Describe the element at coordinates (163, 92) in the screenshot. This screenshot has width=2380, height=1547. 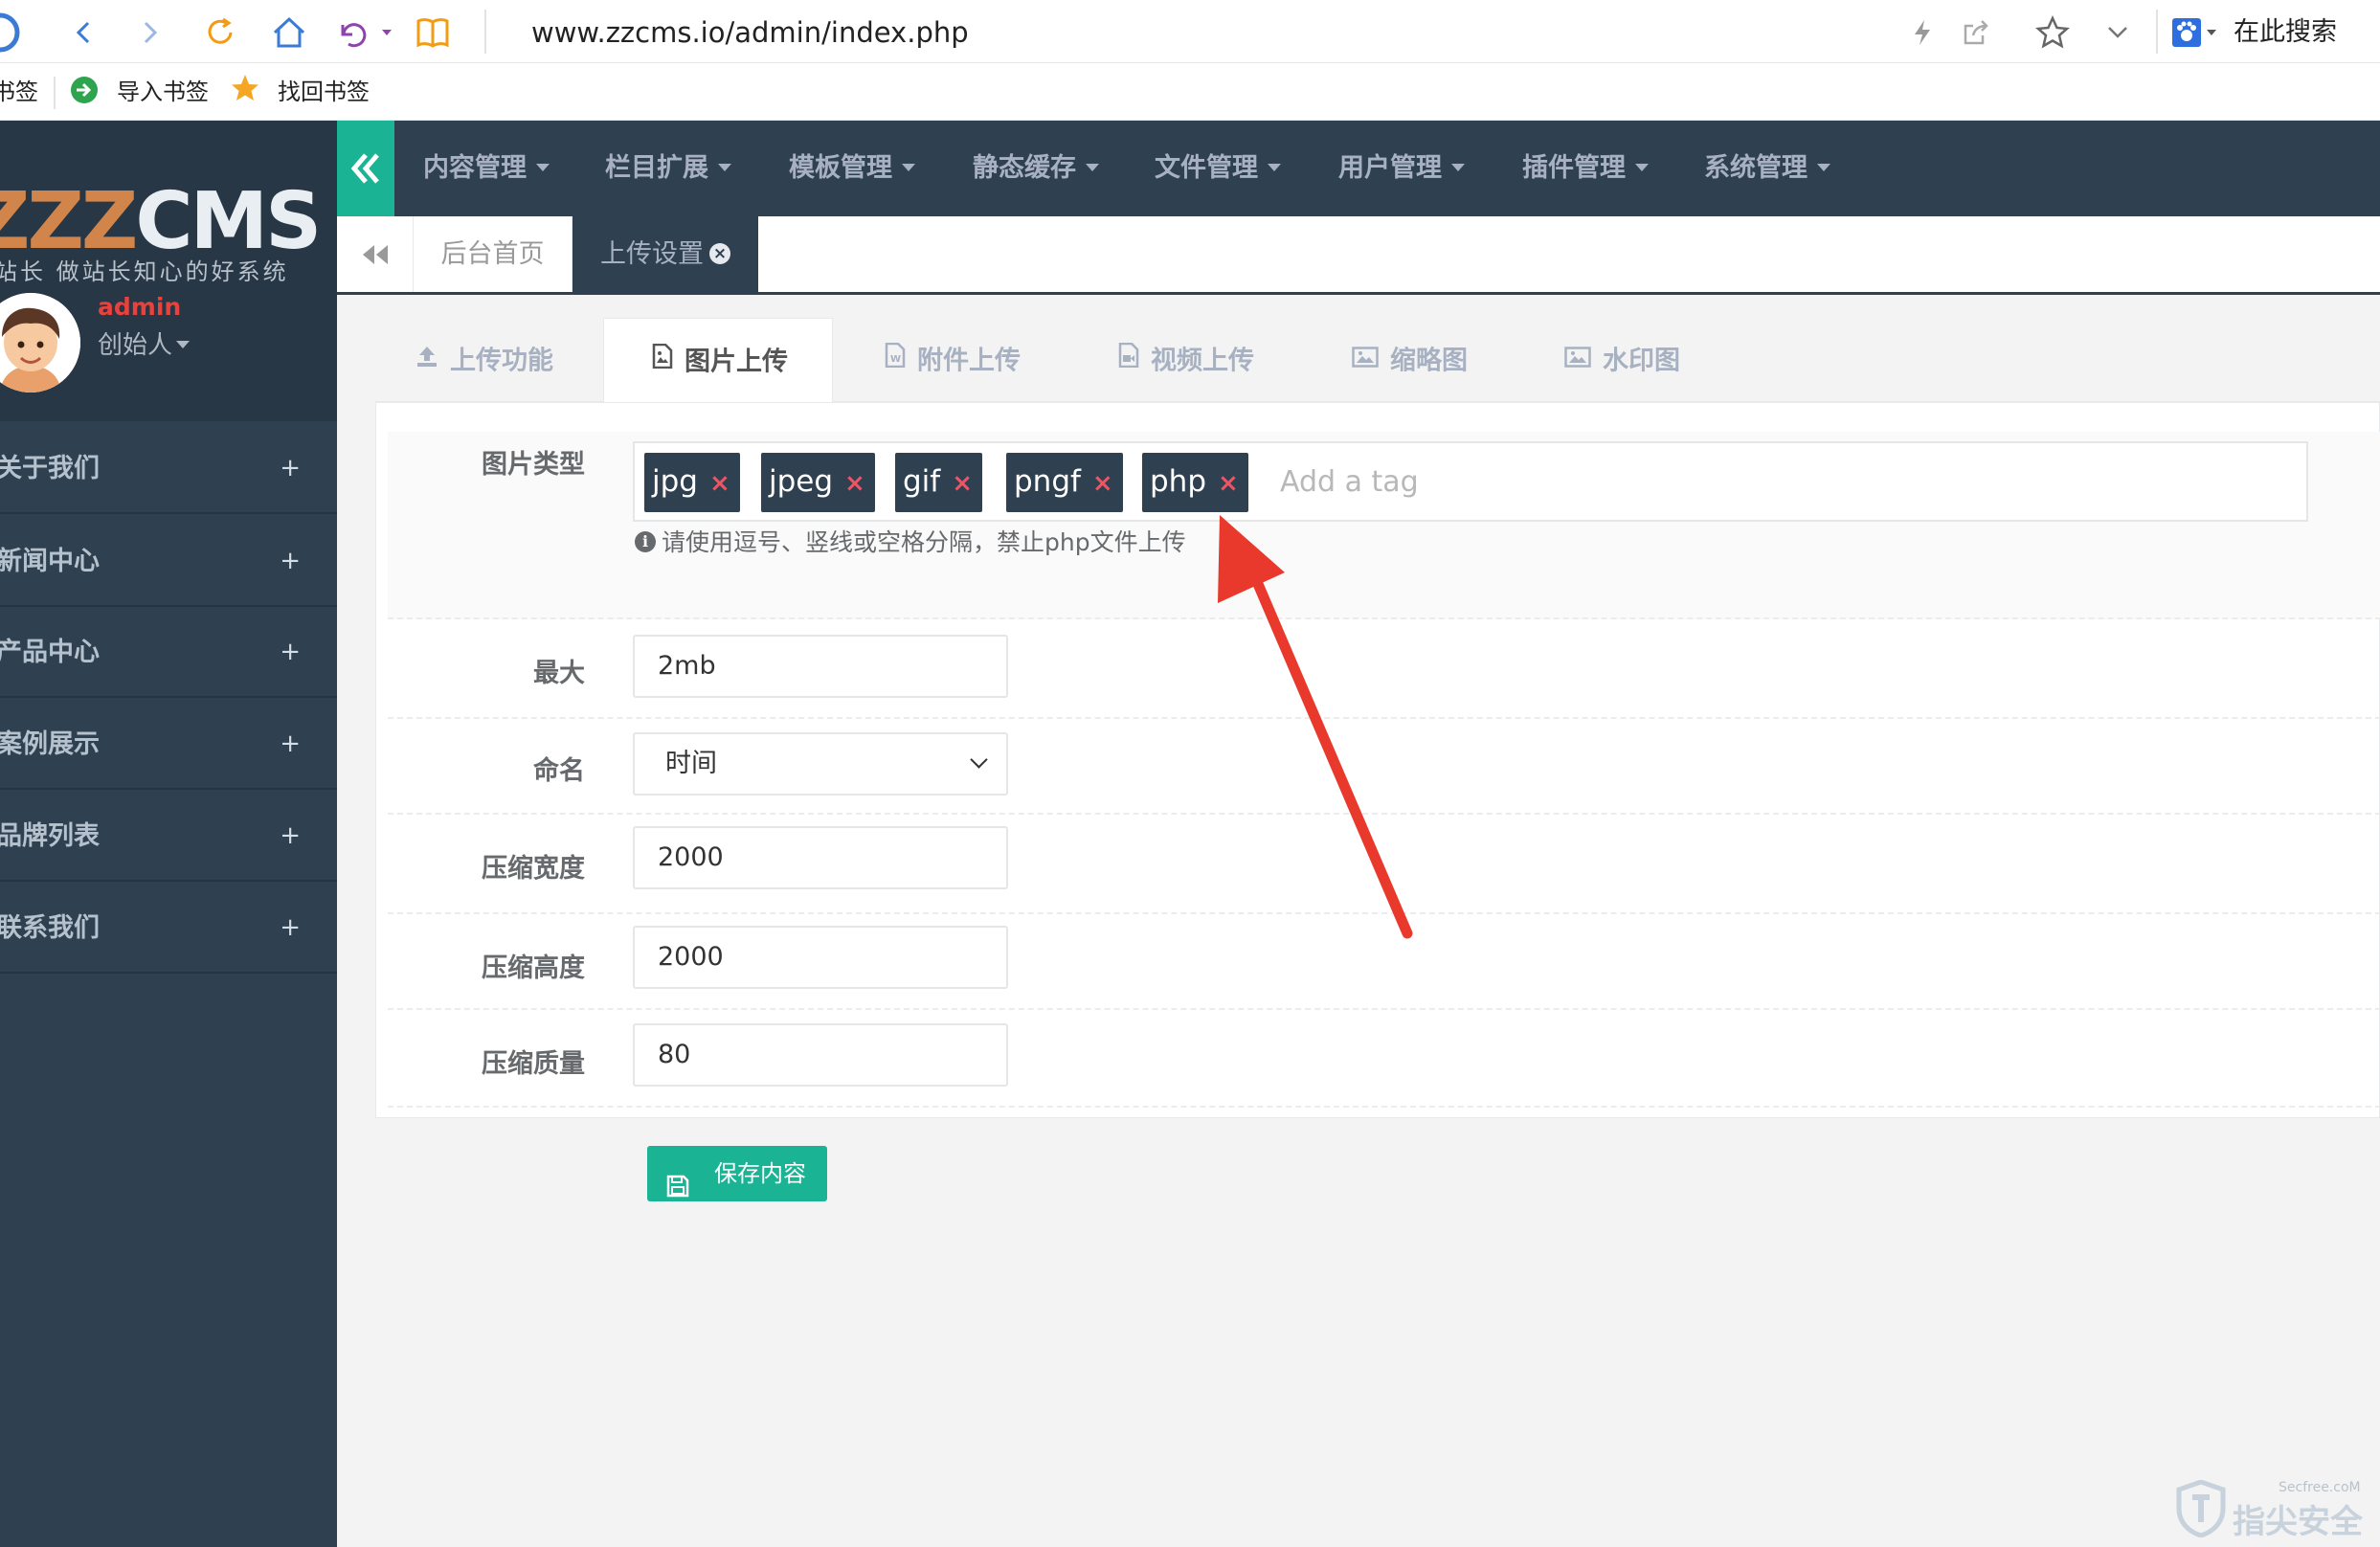
I see `bookmark-item-import: 导入书签` at that location.